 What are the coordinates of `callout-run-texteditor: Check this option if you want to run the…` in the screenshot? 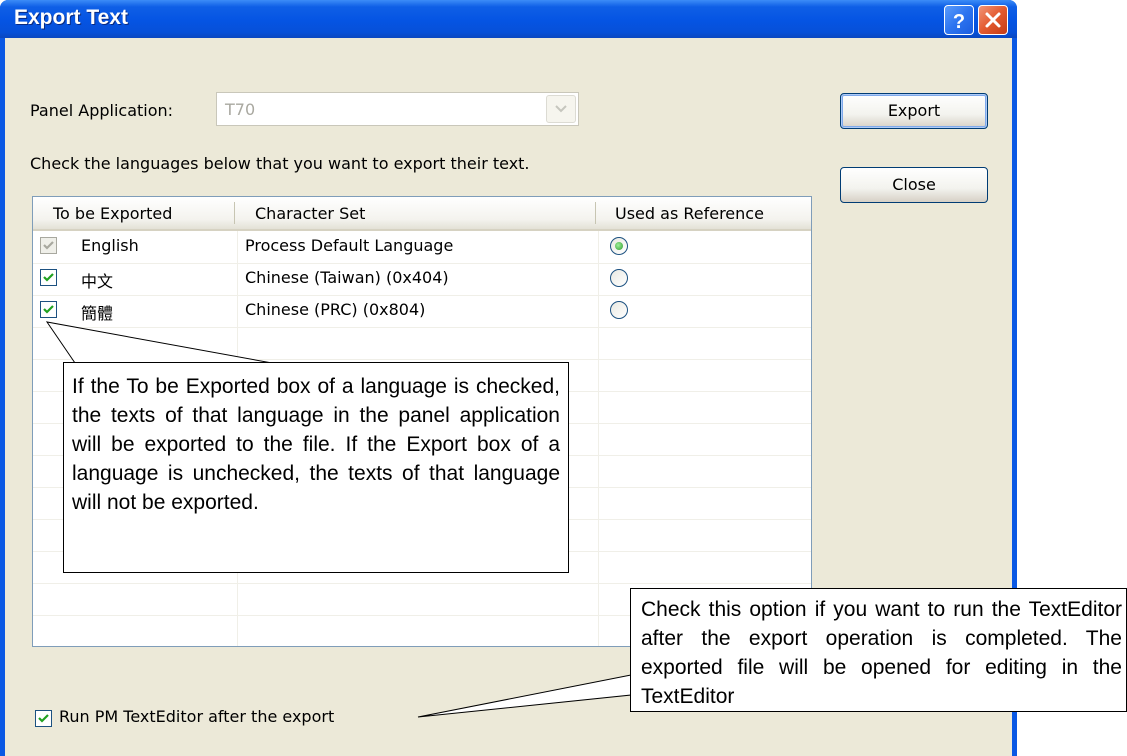 It's located at (878, 650).